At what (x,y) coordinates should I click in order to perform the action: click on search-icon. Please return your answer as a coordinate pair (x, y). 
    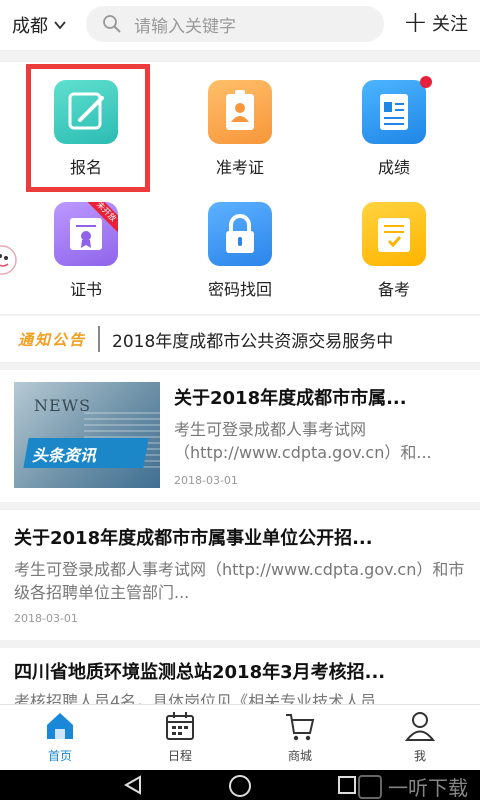
    Looking at the image, I should click on (112, 24).